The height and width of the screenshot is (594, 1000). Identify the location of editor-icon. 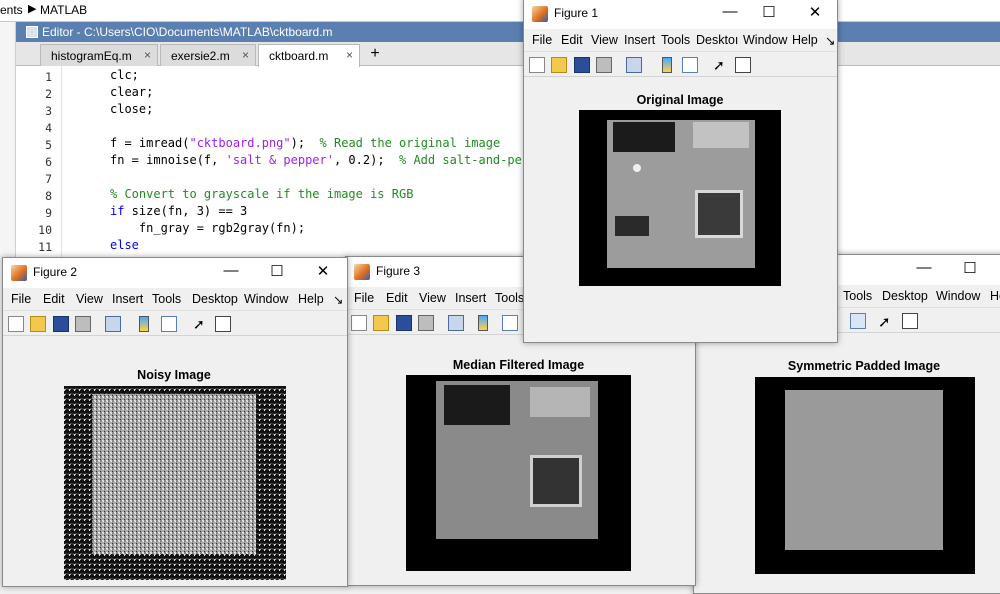
(32, 32).